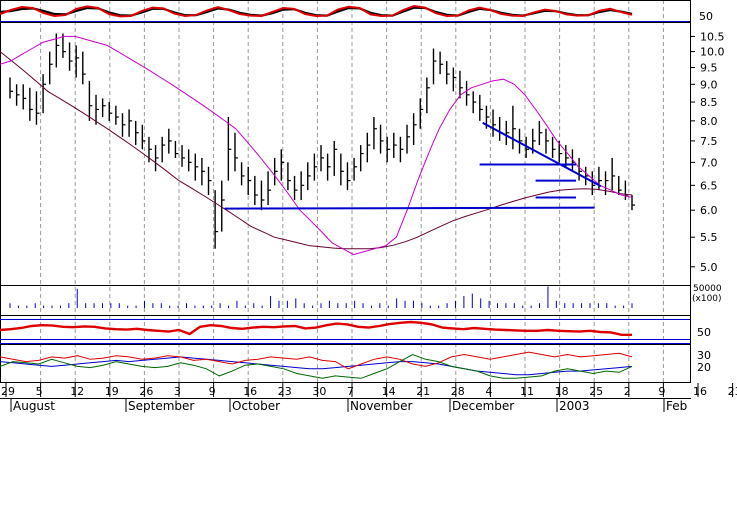  What do you see at coordinates (709, 84) in the screenshot?
I see `price-tick-label: 9.0` at bounding box center [709, 84].